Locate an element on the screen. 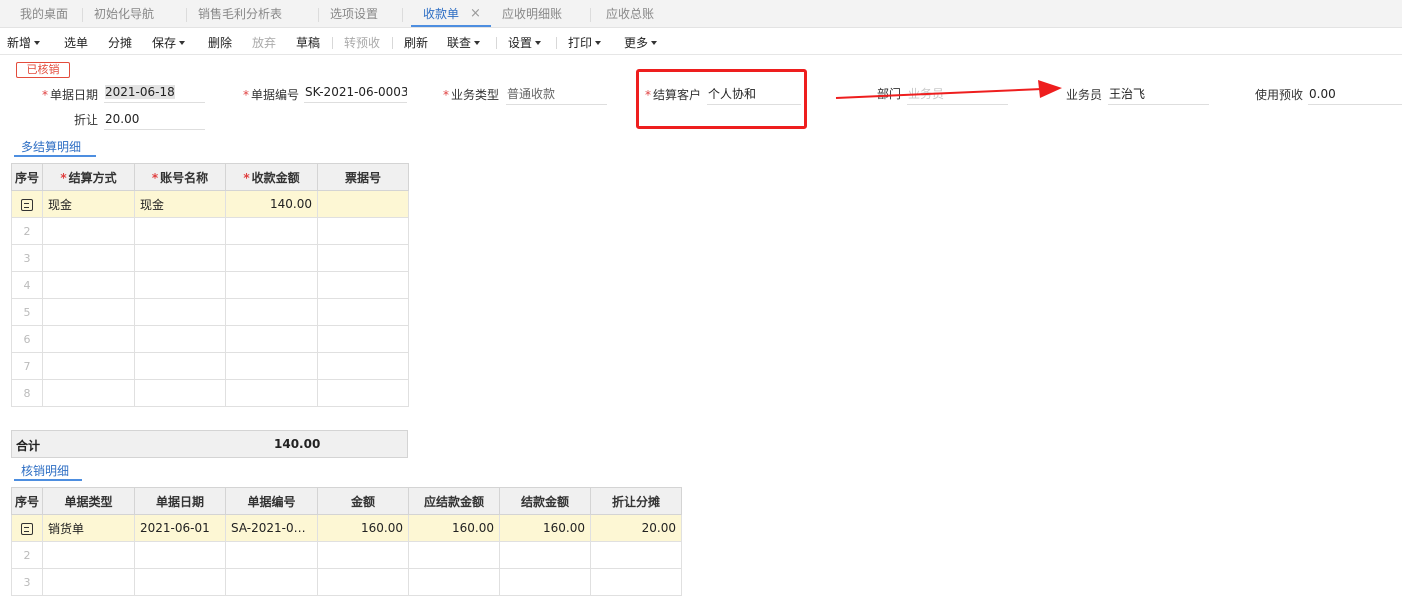 The width and height of the screenshot is (1402, 597). save-button: 保存 is located at coordinates (169, 42).